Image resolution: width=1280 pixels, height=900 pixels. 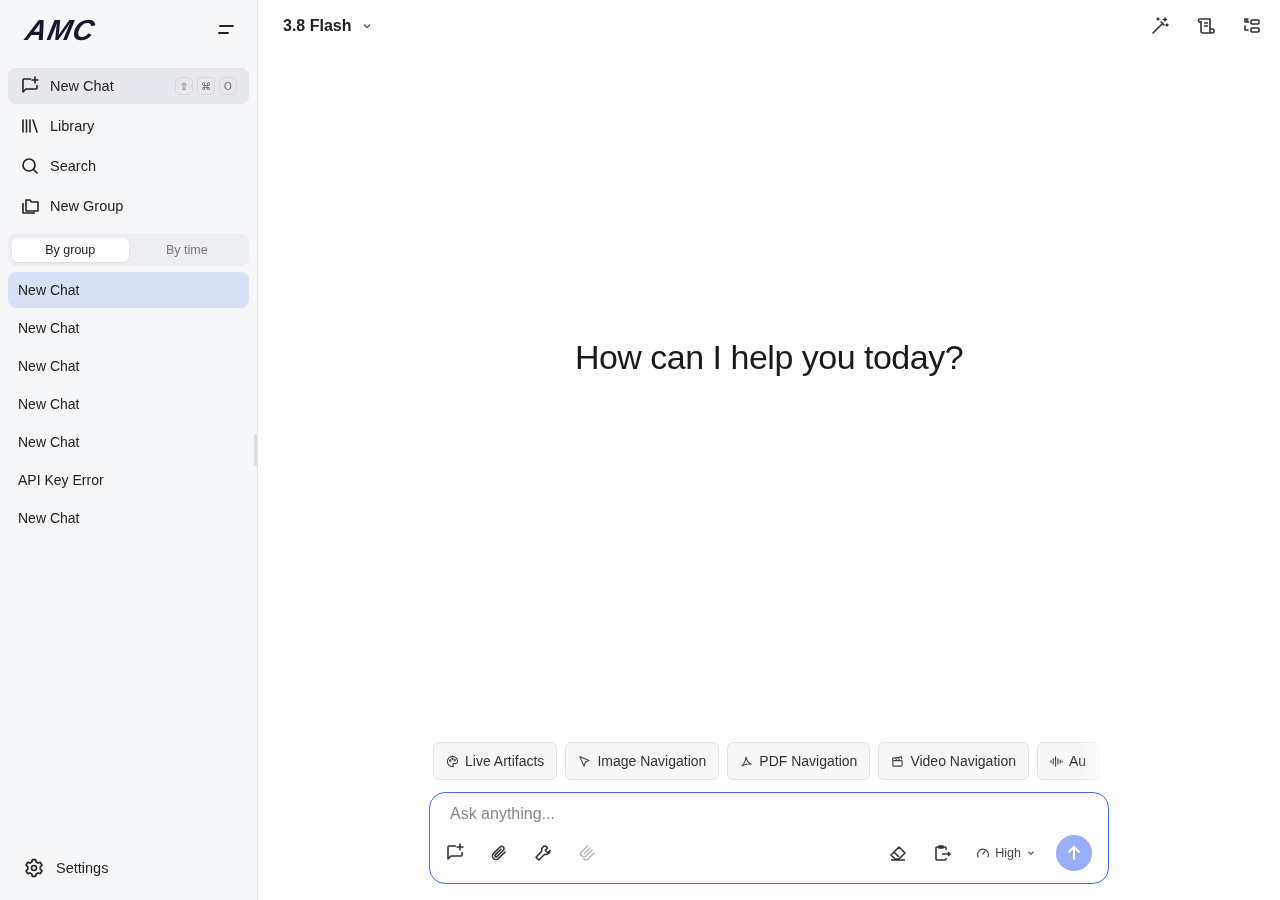 I want to click on suggestion-chip: Au, so click(x=1068, y=761).